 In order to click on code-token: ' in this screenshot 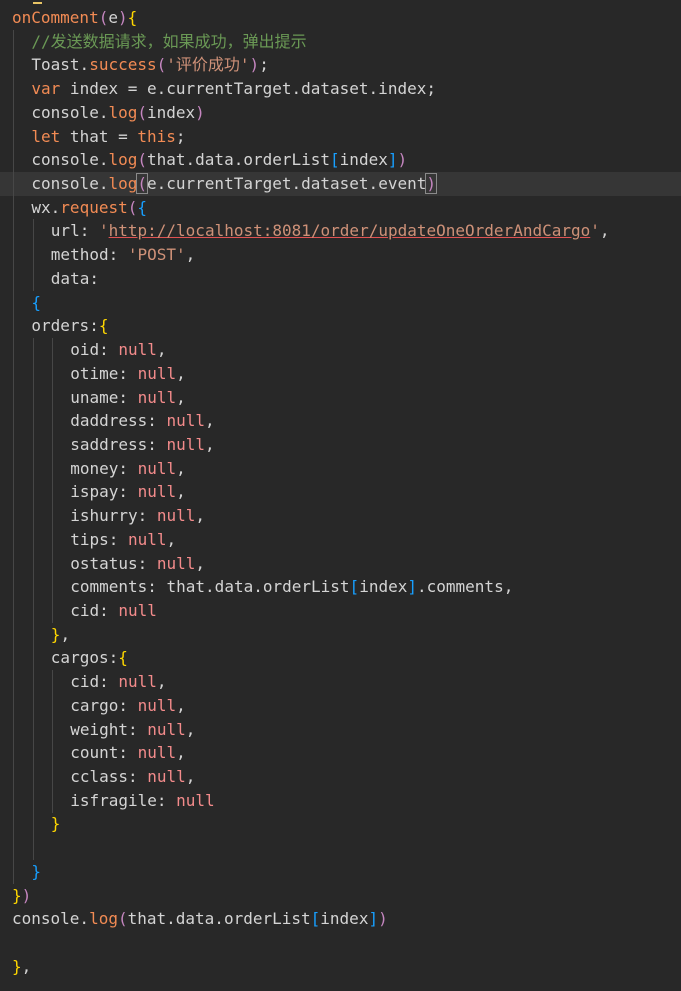, I will do `click(595, 231)`.